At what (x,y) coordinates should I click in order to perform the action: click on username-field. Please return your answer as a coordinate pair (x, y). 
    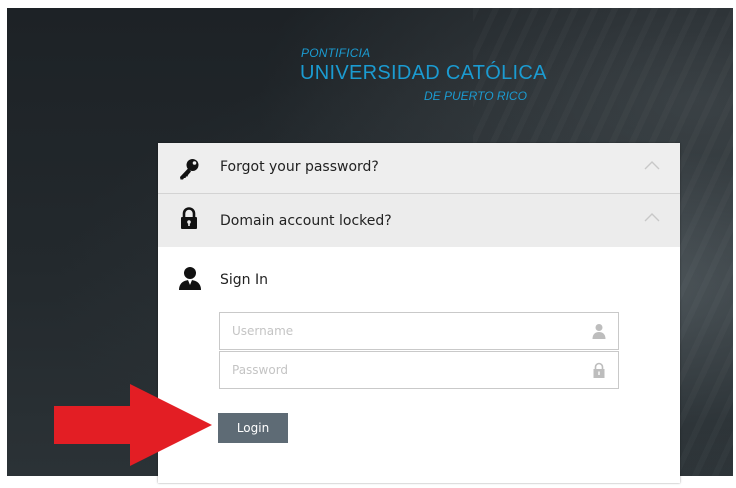
    Looking at the image, I should click on (419, 331).